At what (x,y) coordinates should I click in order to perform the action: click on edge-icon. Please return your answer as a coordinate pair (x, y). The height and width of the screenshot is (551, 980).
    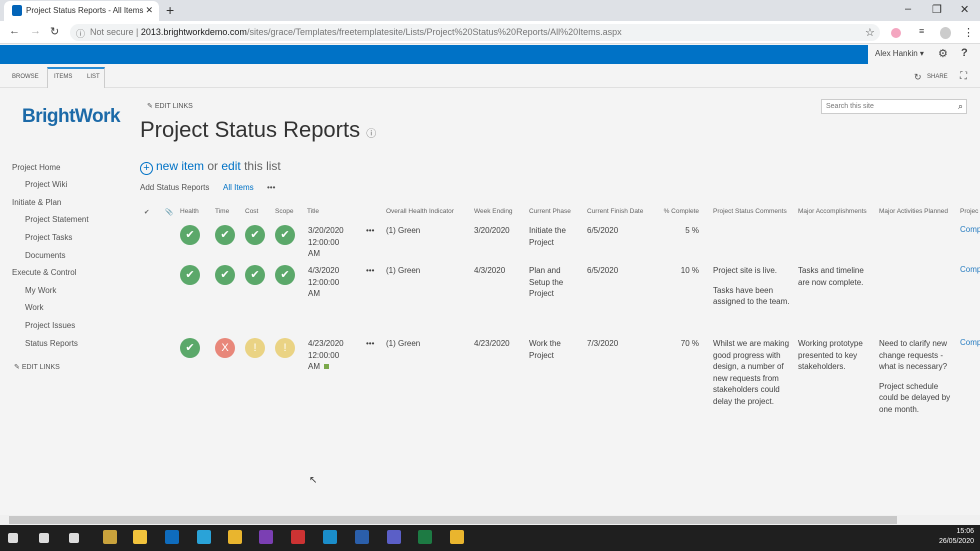
    Looking at the image, I should click on (204, 537).